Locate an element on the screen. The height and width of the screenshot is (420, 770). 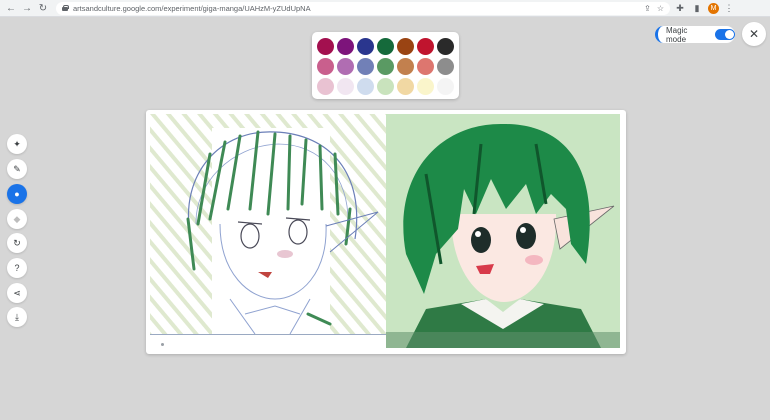
extensions-icon: ✚ is located at coordinates (680, 8).